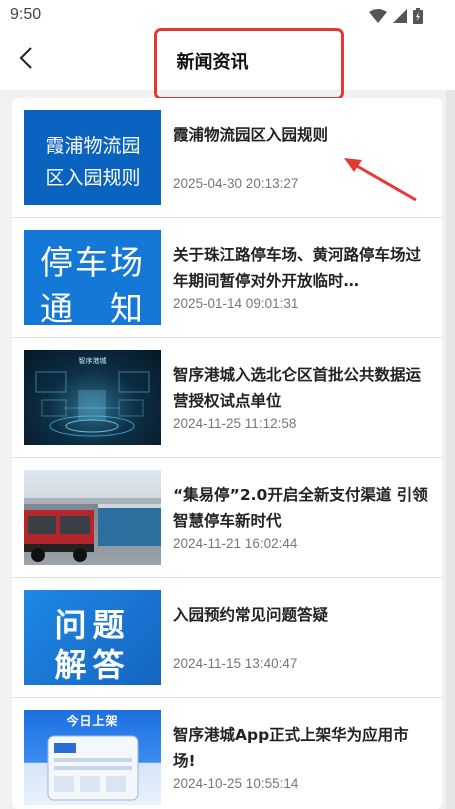 The width and height of the screenshot is (455, 809). I want to click on news-item: 问题 解答 入园预约常见问题答疑 2024-11-15 13:40:47, so click(227, 638).